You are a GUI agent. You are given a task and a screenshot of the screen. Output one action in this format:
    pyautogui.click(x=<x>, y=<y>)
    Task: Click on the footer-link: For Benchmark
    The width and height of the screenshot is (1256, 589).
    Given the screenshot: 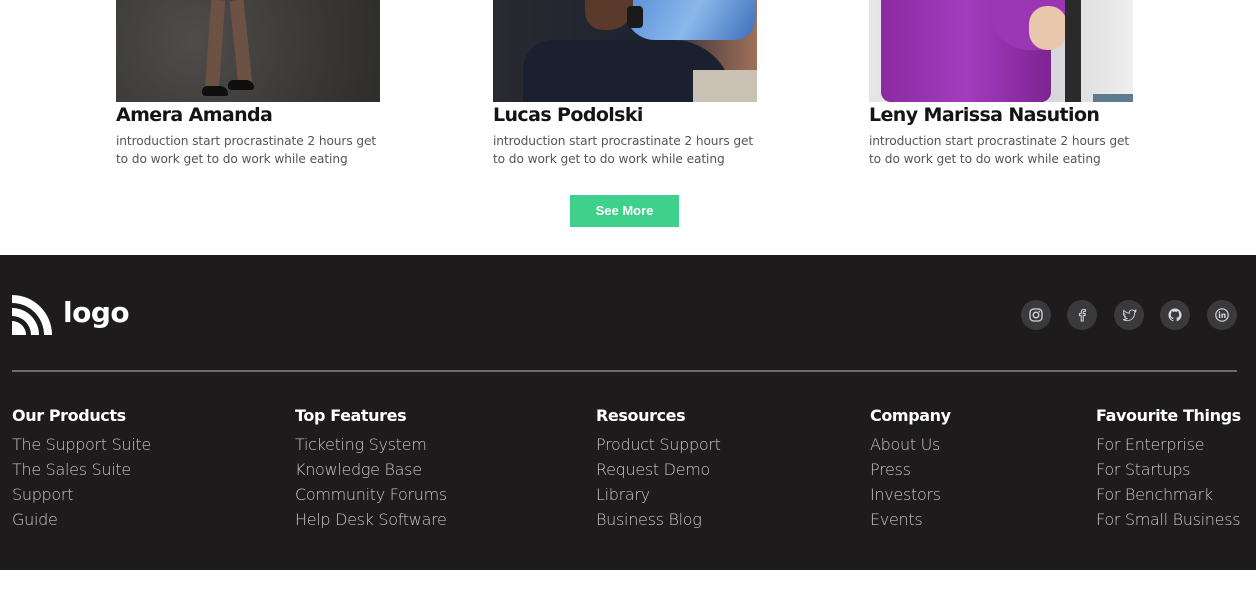 What is the action you would take?
    pyautogui.click(x=1168, y=494)
    